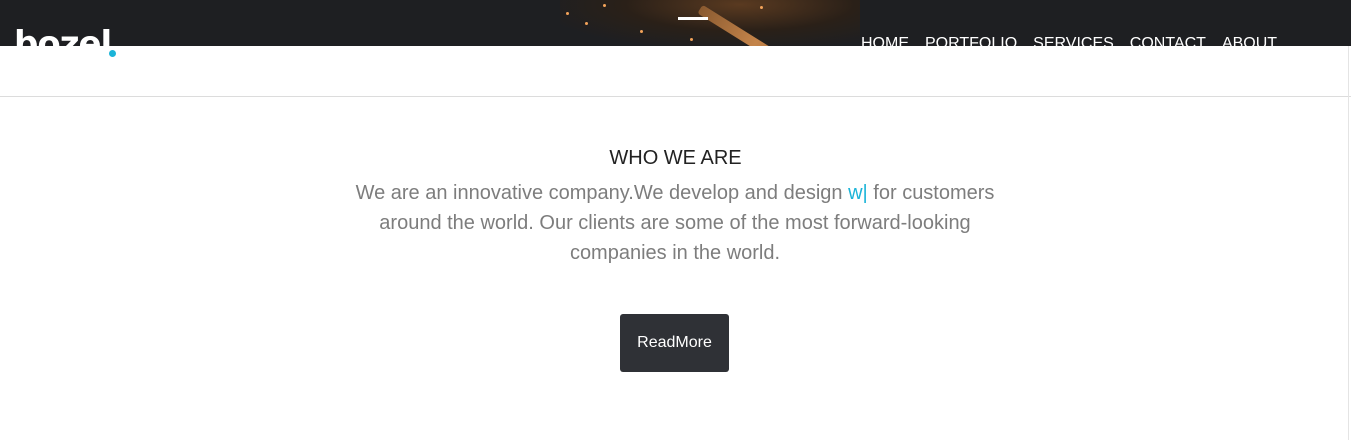 Image resolution: width=1351 pixels, height=440 pixels. I want to click on section-title: WHO WE ARE, so click(675, 158).